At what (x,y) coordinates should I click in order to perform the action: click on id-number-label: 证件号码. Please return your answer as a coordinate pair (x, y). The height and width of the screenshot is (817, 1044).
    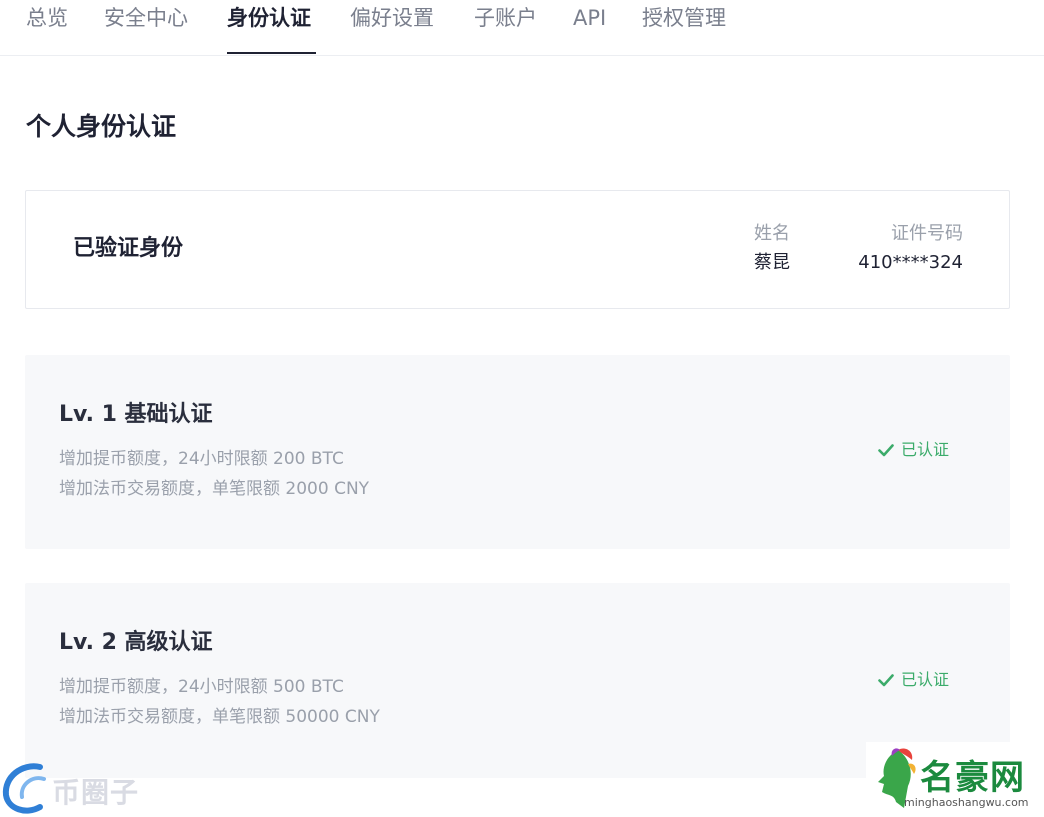
    Looking at the image, I should click on (927, 233).